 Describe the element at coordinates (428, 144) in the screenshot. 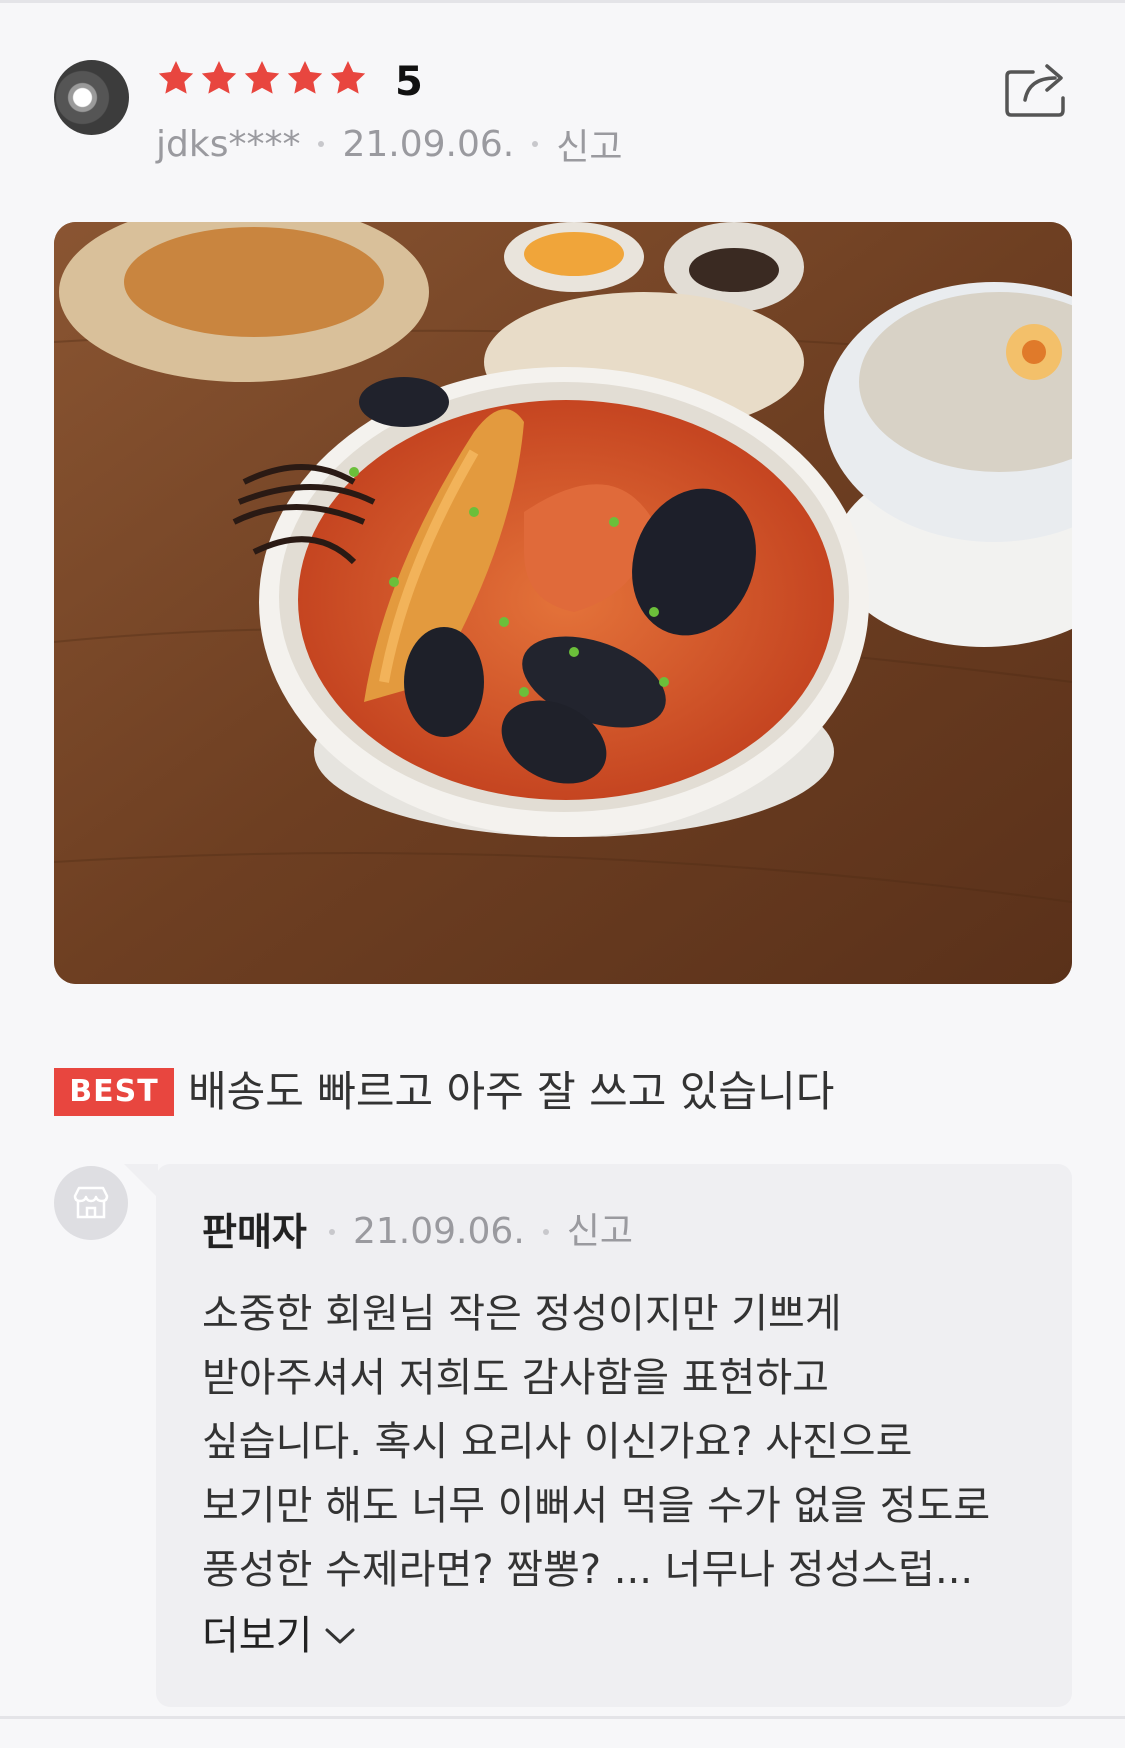

I see `review-date: 21.09.06.` at that location.